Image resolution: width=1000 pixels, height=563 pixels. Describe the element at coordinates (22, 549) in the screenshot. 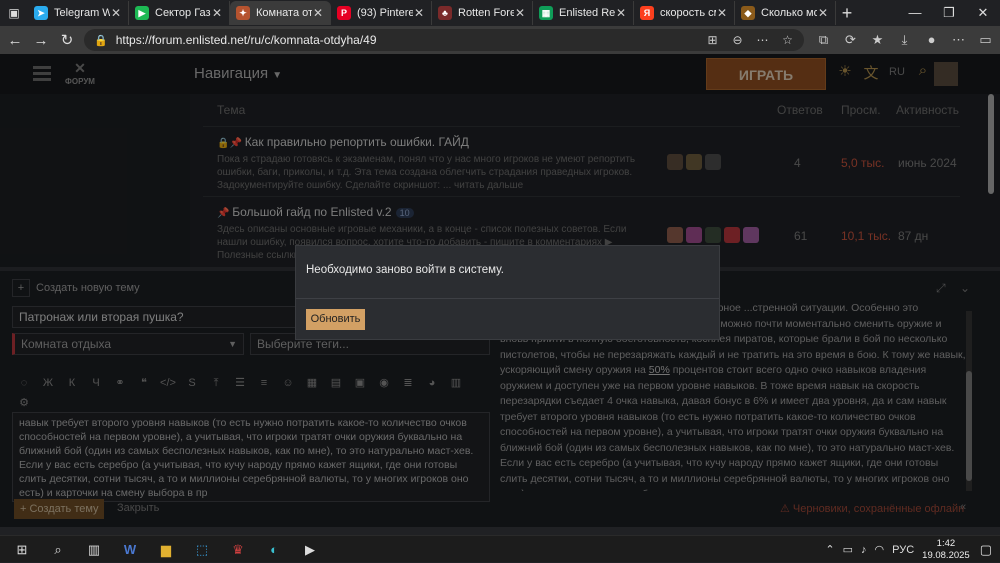

I see `windows-start-icon: ⊞` at that location.